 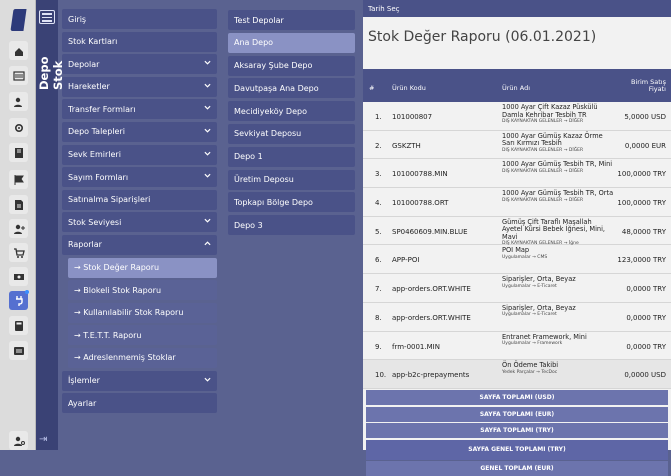 I want to click on menu-item-sat-nalma-sipari-leri: Satınalma Siparişleri, so click(x=139, y=199).